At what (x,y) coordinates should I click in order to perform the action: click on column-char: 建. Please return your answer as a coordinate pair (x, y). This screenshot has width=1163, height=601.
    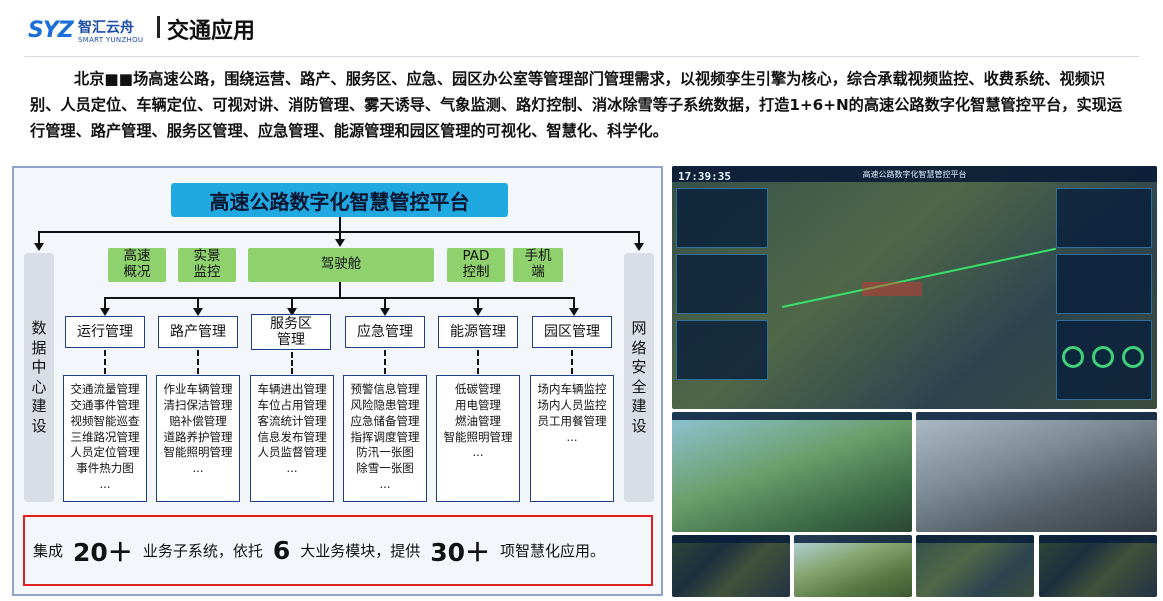
    Looking at the image, I should click on (39, 406).